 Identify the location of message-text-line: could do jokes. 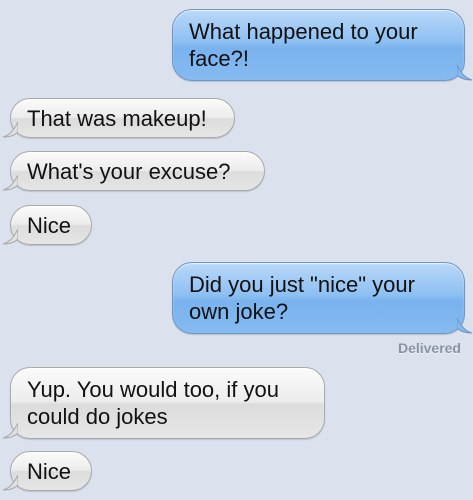
(97, 416).